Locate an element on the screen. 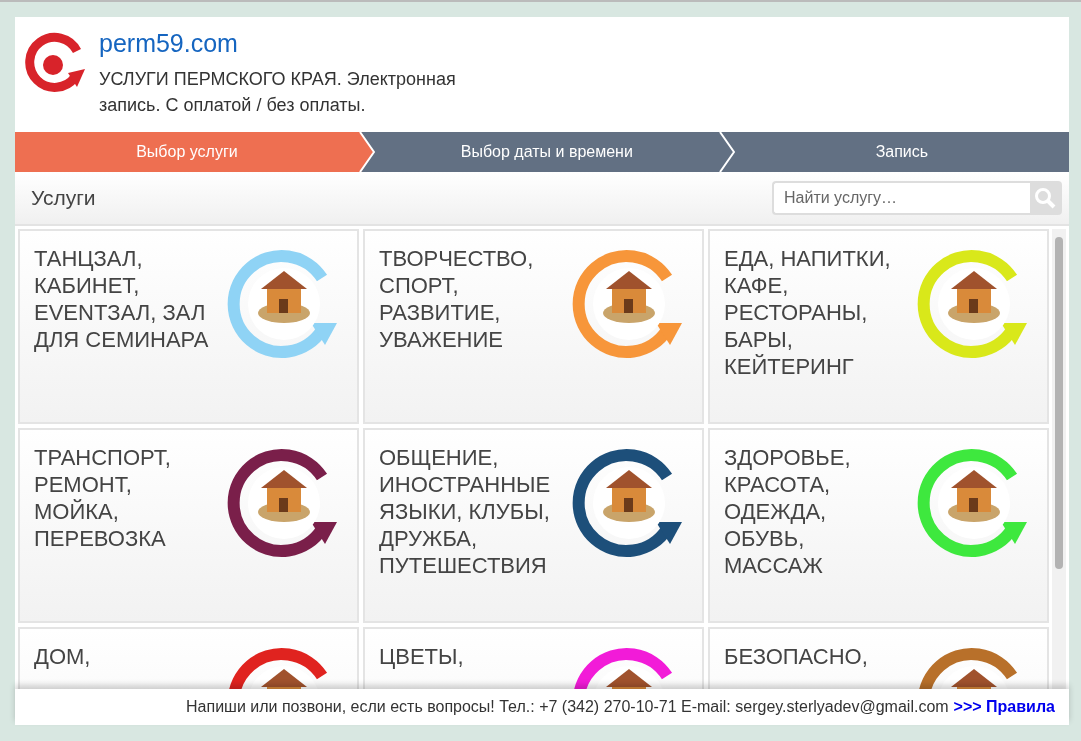  service-tile: ТАНЦЗАЛ, КАБИНЕТ, EVENTЗАЛ, ЗАЛ ДЛЯ СЕМИНАРА is located at coordinates (188, 326).